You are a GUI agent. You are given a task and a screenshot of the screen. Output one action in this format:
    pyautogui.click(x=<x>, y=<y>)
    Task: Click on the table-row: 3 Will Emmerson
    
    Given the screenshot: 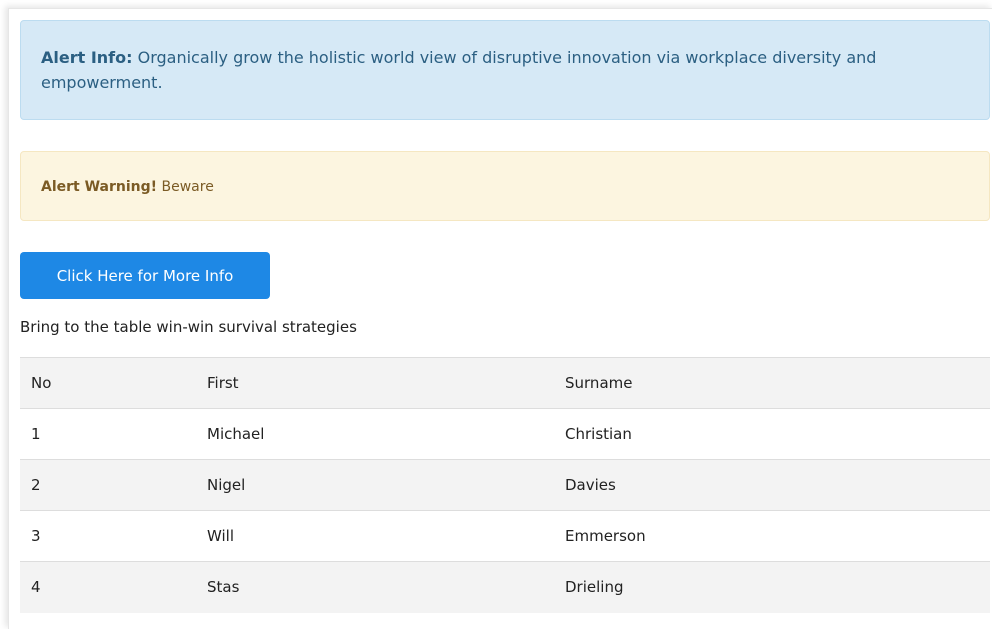 What is the action you would take?
    pyautogui.click(x=505, y=536)
    